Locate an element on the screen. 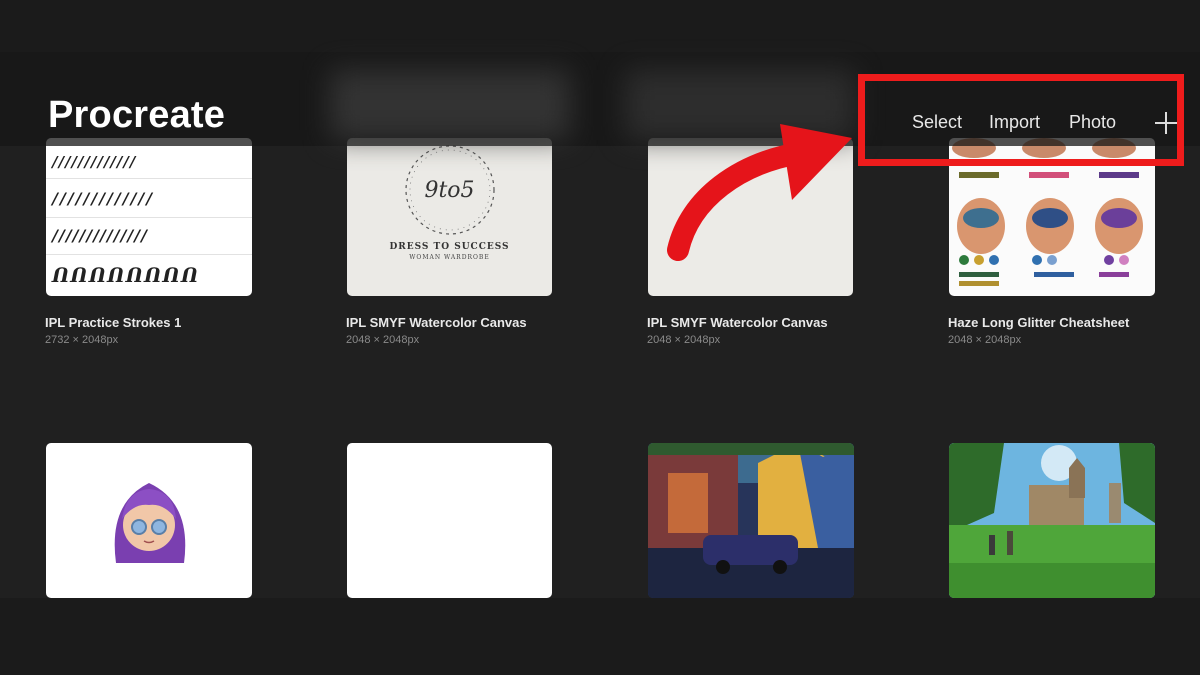  stroke-row: ///////////// is located at coordinates (149, 198).